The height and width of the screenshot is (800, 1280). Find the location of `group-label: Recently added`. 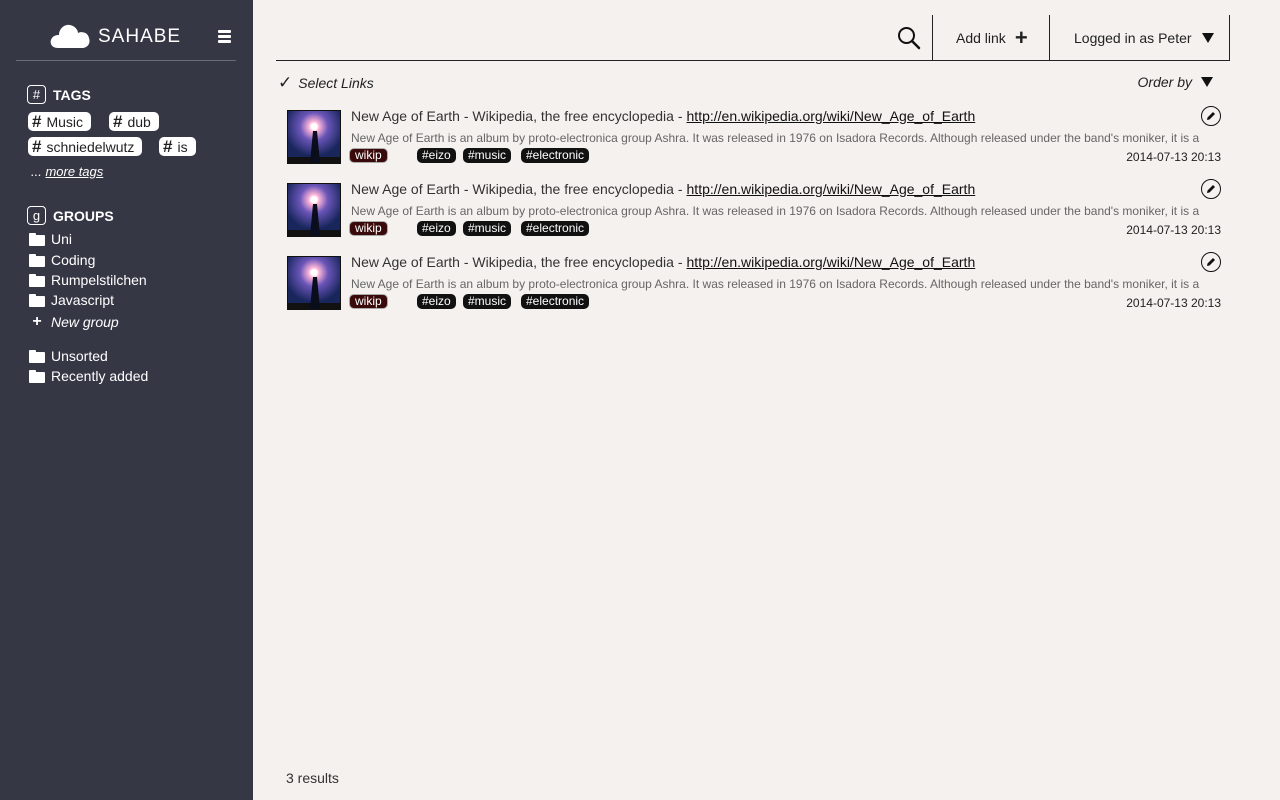

group-label: Recently added is located at coordinates (100, 376).